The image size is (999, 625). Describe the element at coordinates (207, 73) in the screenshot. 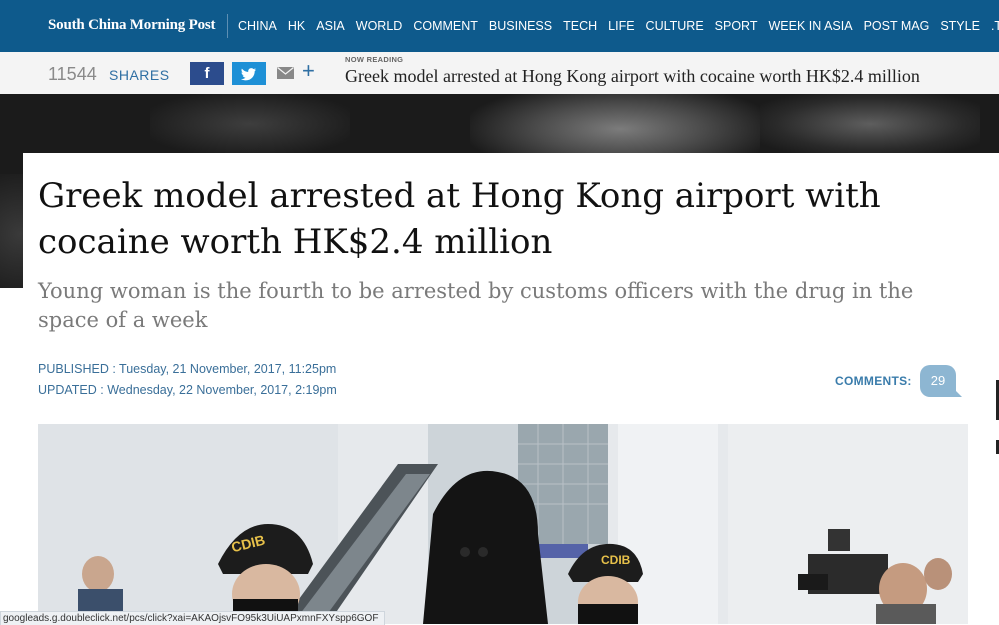

I see `facebook-share-button: f` at that location.